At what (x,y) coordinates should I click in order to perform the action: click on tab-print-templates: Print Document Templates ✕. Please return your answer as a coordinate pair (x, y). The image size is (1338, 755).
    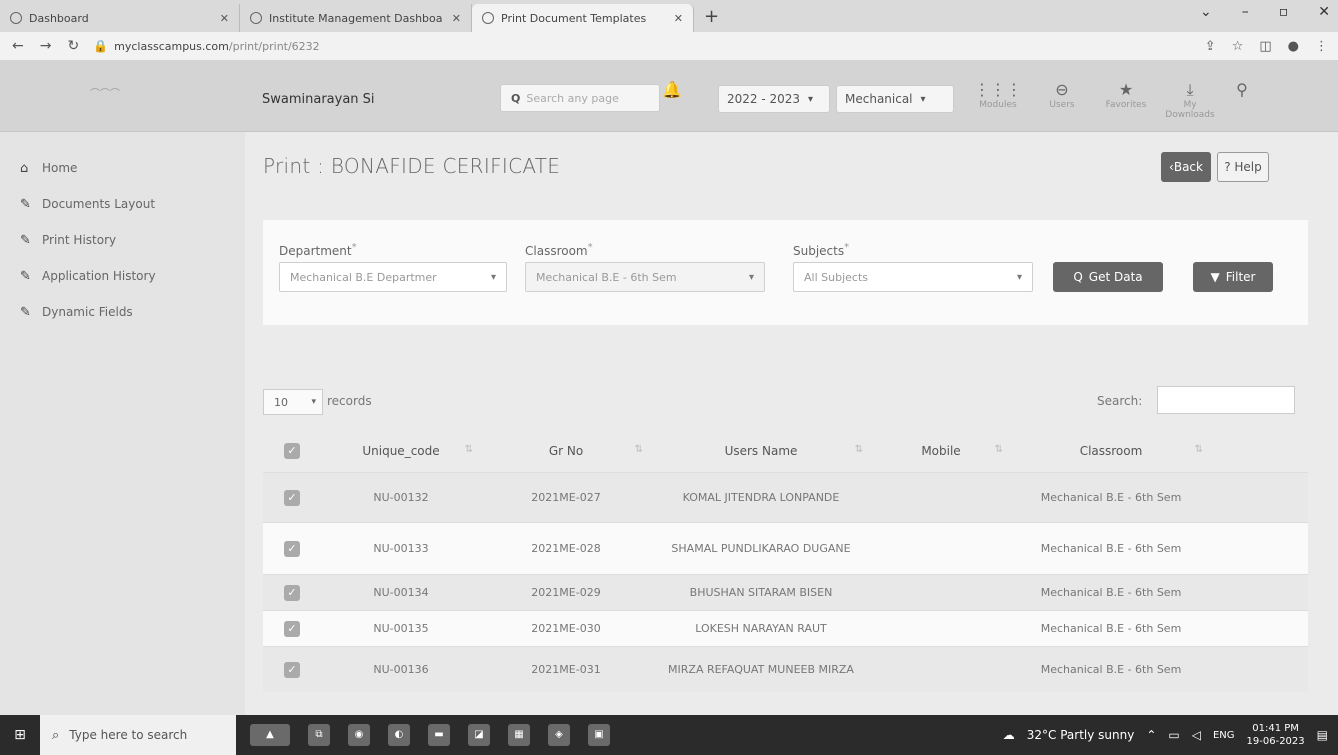
    Looking at the image, I should click on (583, 18).